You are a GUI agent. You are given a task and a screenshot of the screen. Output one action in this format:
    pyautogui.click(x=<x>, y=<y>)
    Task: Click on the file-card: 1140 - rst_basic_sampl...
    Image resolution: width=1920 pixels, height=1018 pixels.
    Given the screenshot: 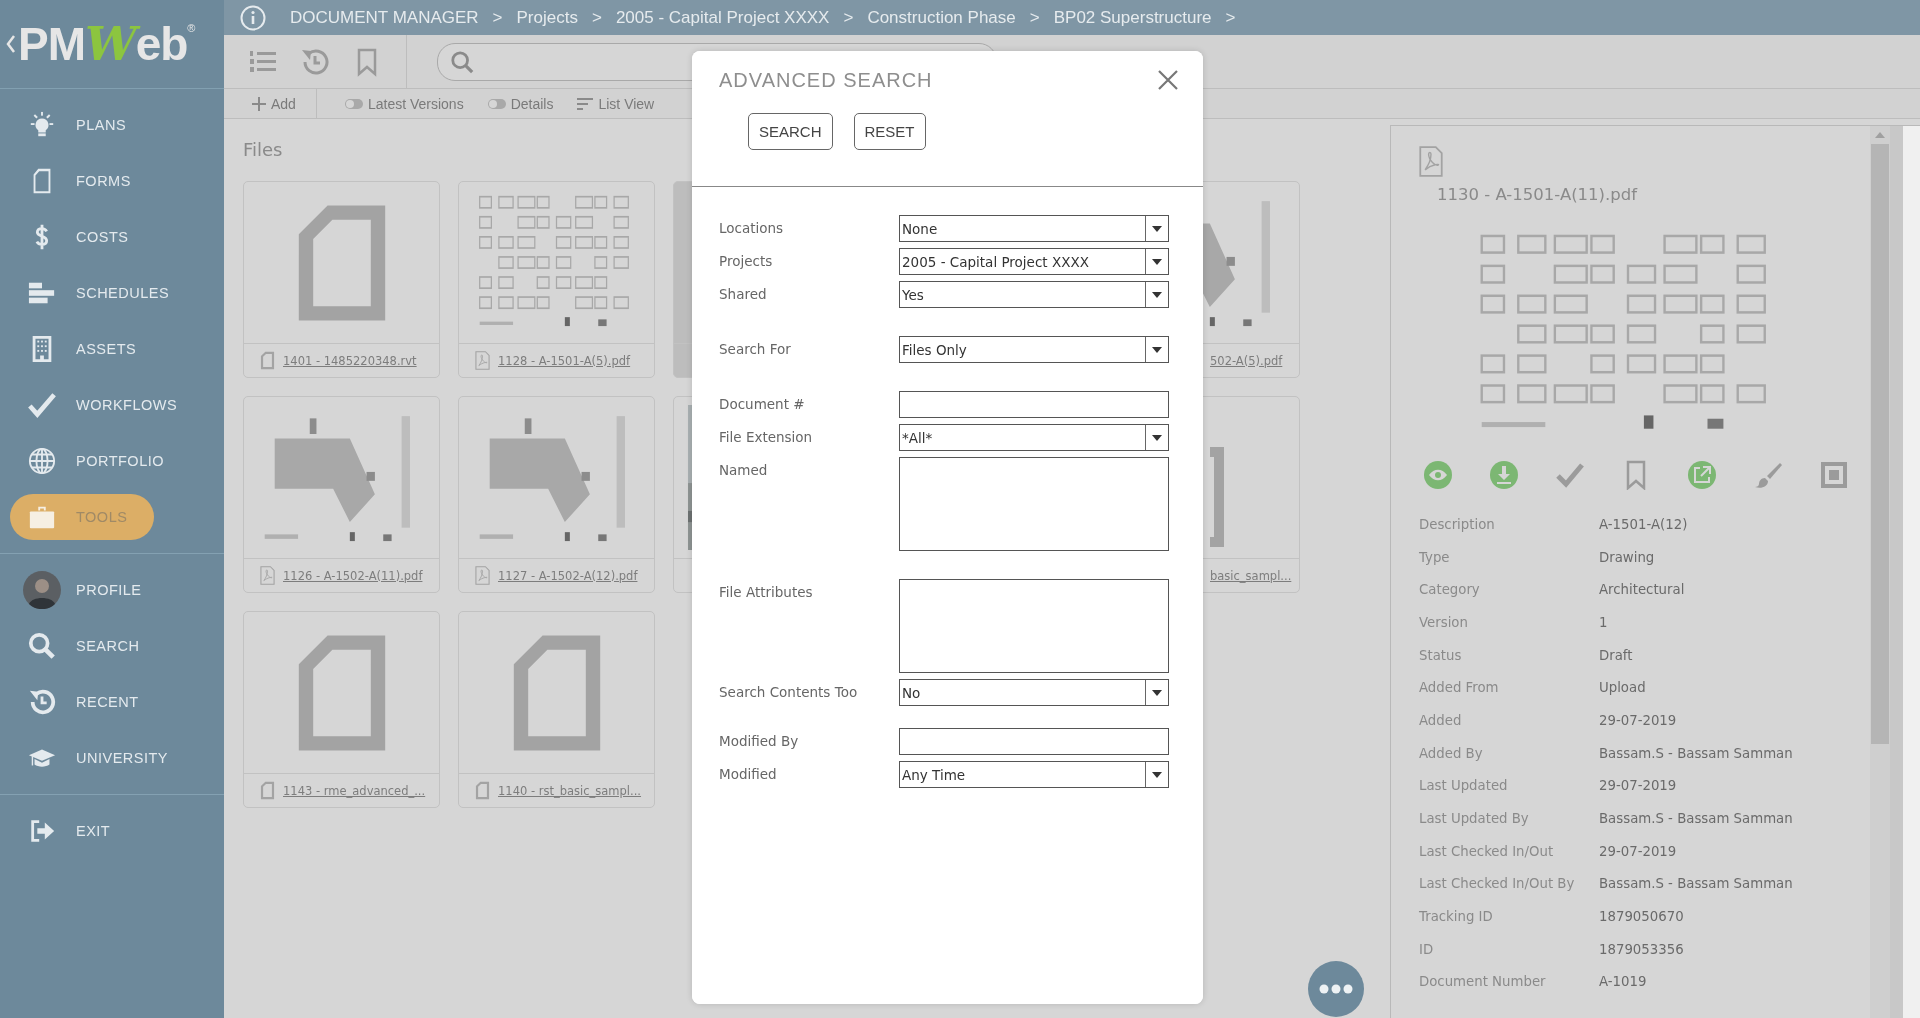 What is the action you would take?
    pyautogui.click(x=556, y=709)
    